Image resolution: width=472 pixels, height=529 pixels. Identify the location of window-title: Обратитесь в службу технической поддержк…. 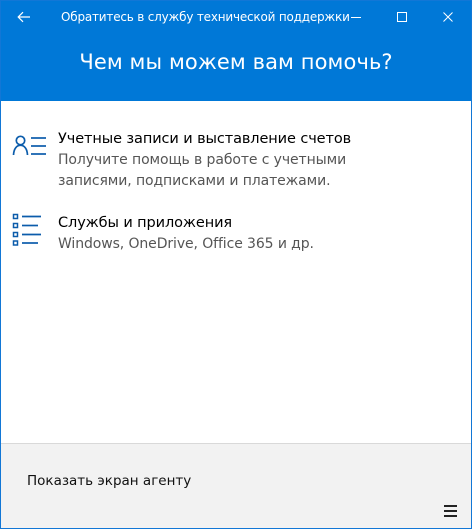
(205, 17).